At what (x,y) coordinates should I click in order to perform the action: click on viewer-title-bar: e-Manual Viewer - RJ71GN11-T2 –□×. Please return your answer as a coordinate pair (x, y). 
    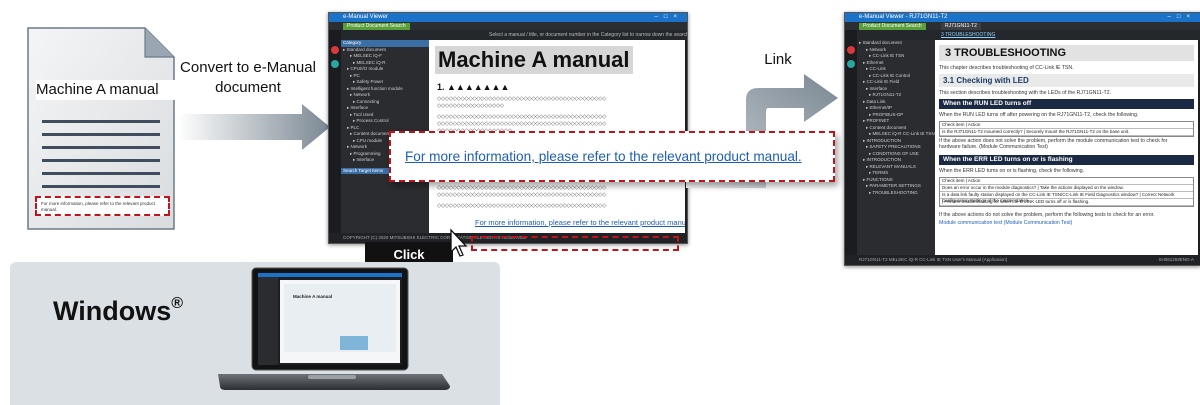
    Looking at the image, I should click on (1022, 17).